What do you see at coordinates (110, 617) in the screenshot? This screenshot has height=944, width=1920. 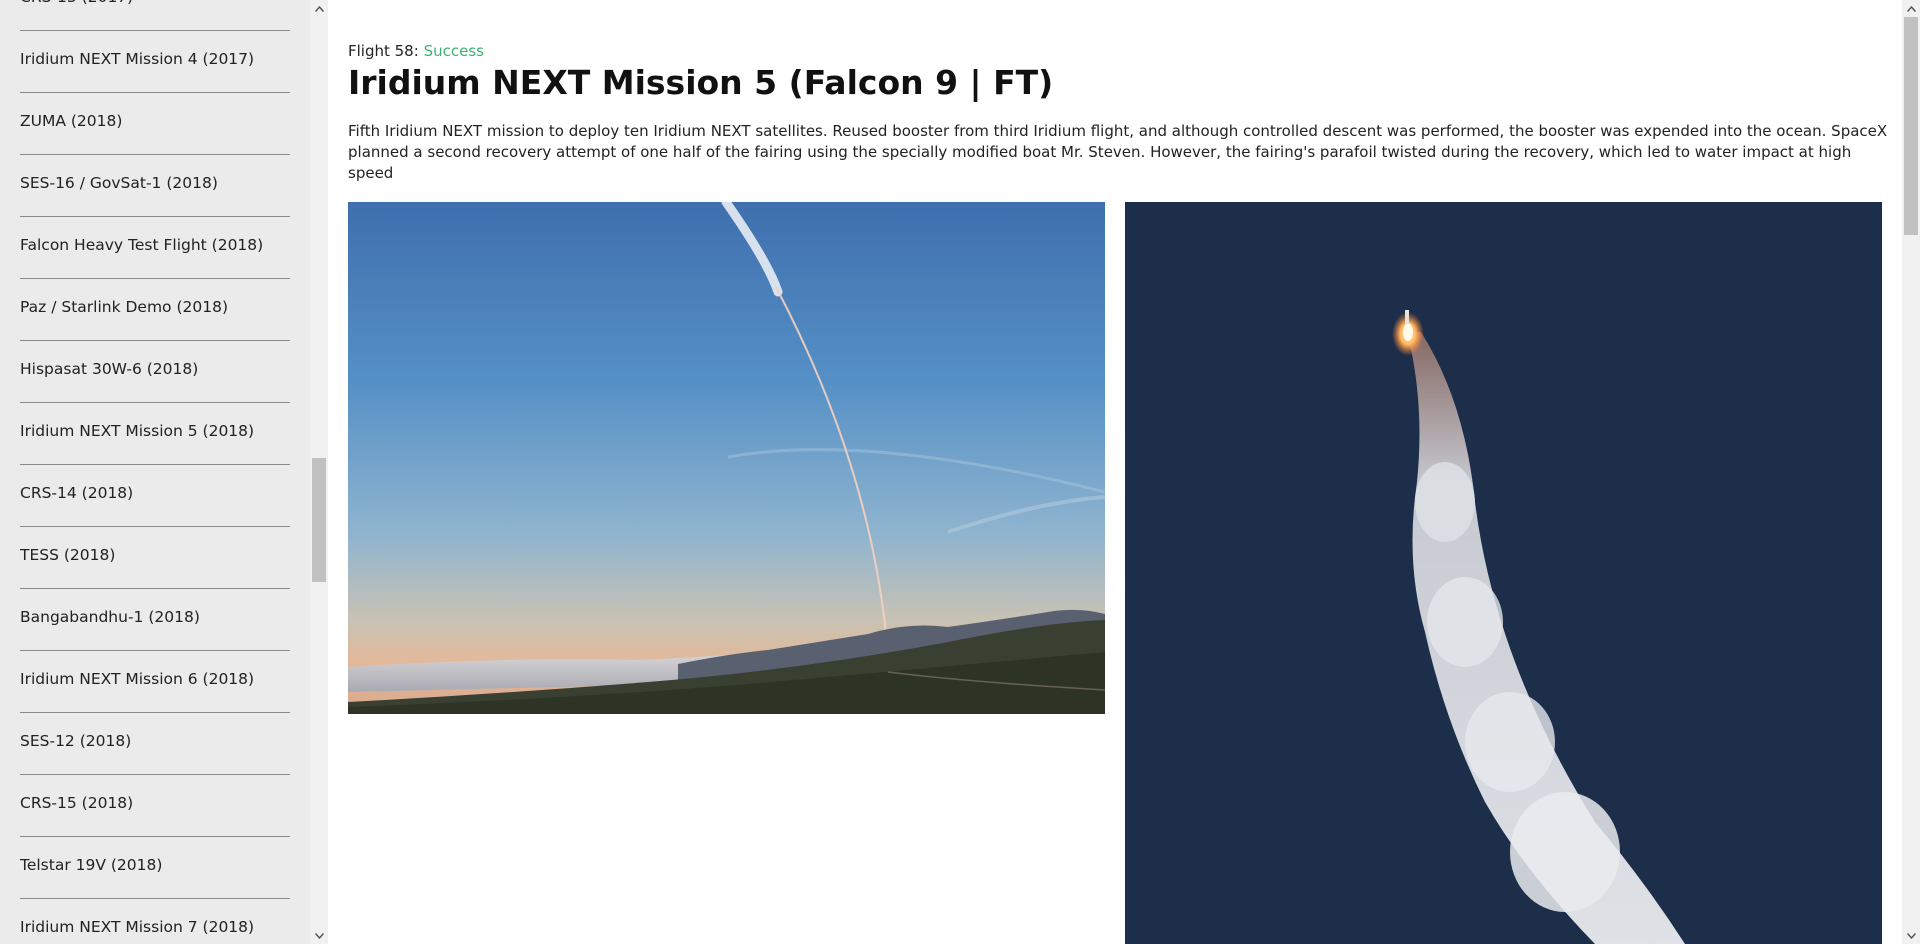 I see `sidebar-item-label: Bangabandhu-1 (2018)` at bounding box center [110, 617].